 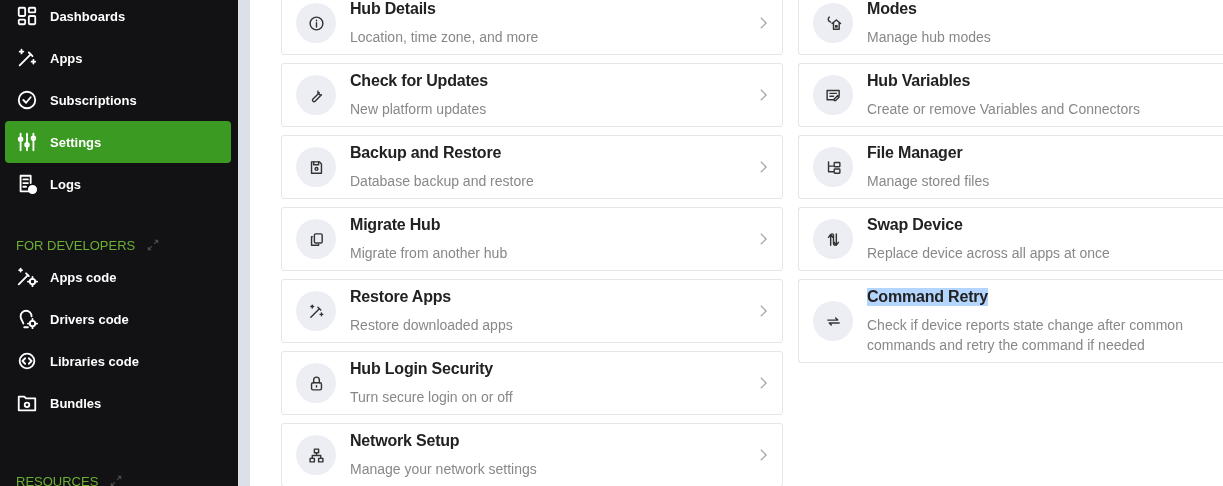 I want to click on card-description: Turn secure login on or off, so click(x=432, y=397).